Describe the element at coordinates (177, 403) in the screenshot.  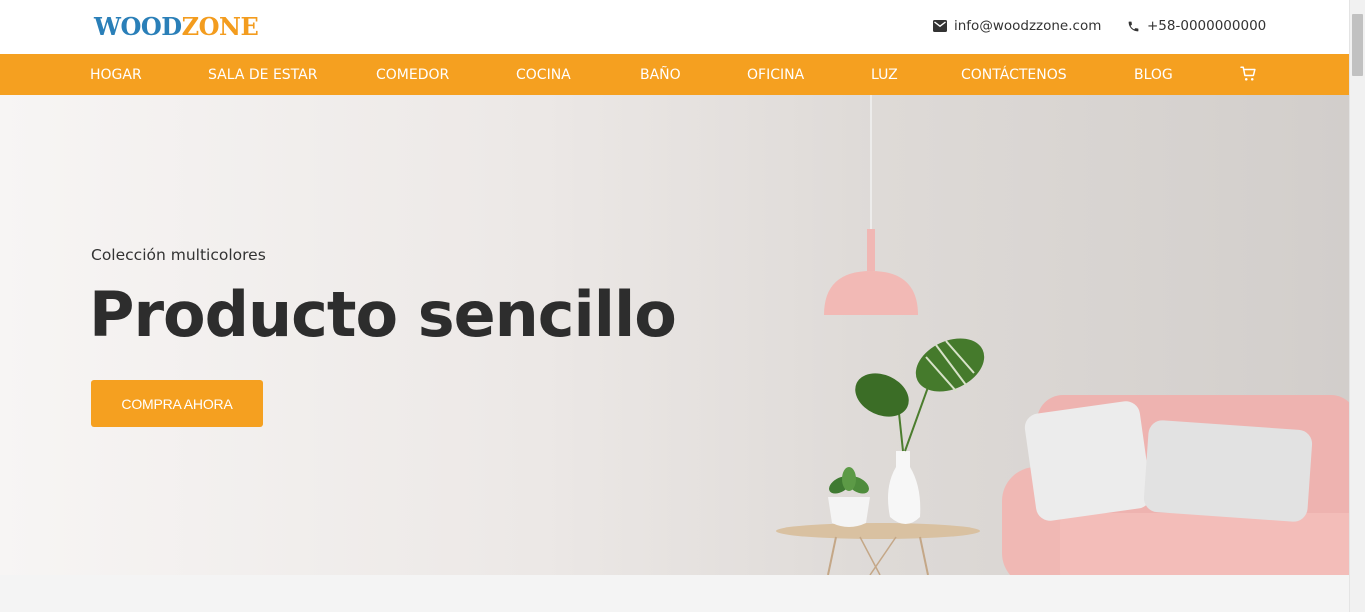
I see `shop-now-button: COMPRA AHORA` at that location.